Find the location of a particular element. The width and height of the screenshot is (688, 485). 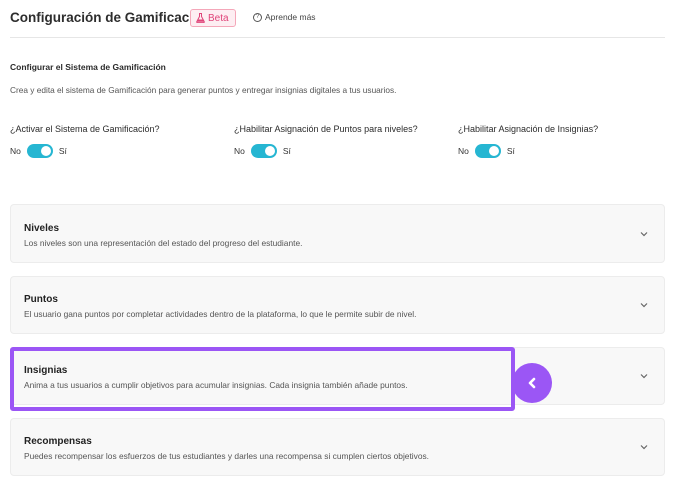

badges-switch is located at coordinates (487, 151).